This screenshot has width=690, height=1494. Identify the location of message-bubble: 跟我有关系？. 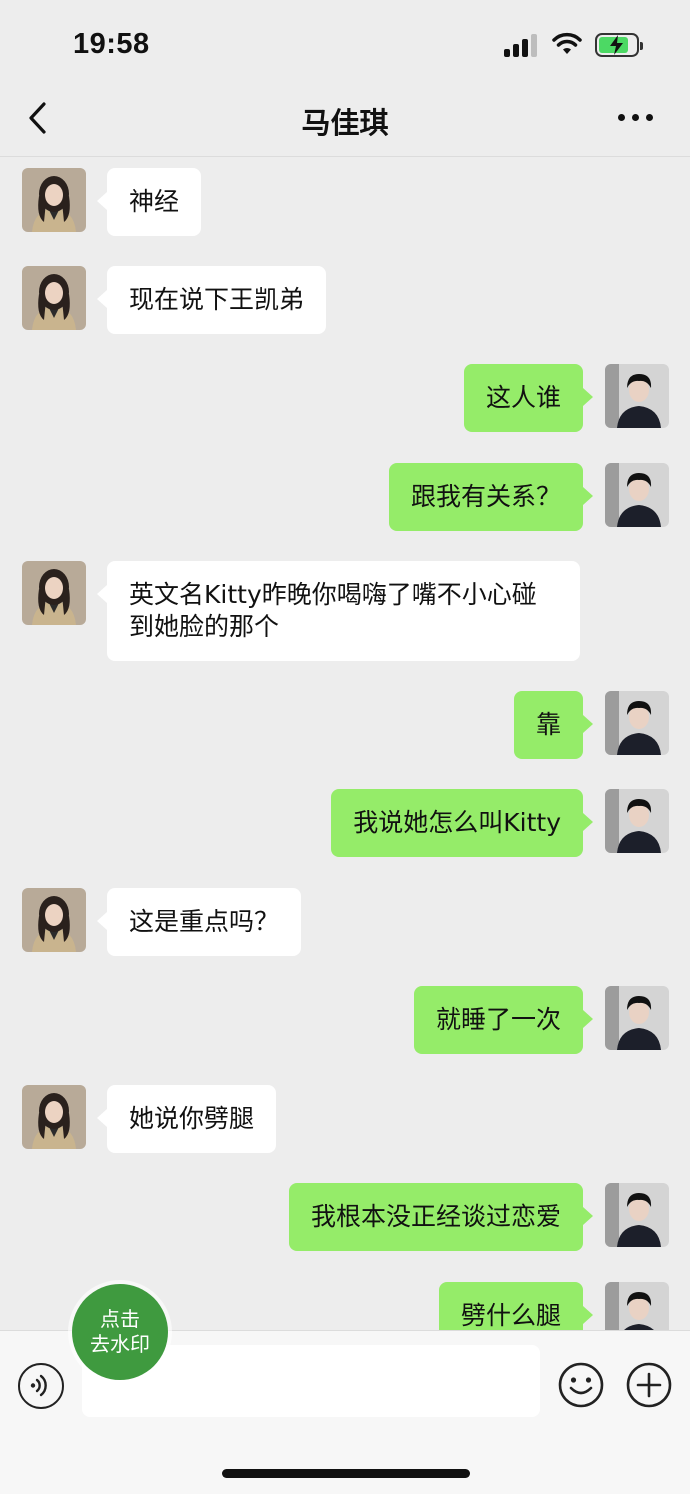
(491, 497).